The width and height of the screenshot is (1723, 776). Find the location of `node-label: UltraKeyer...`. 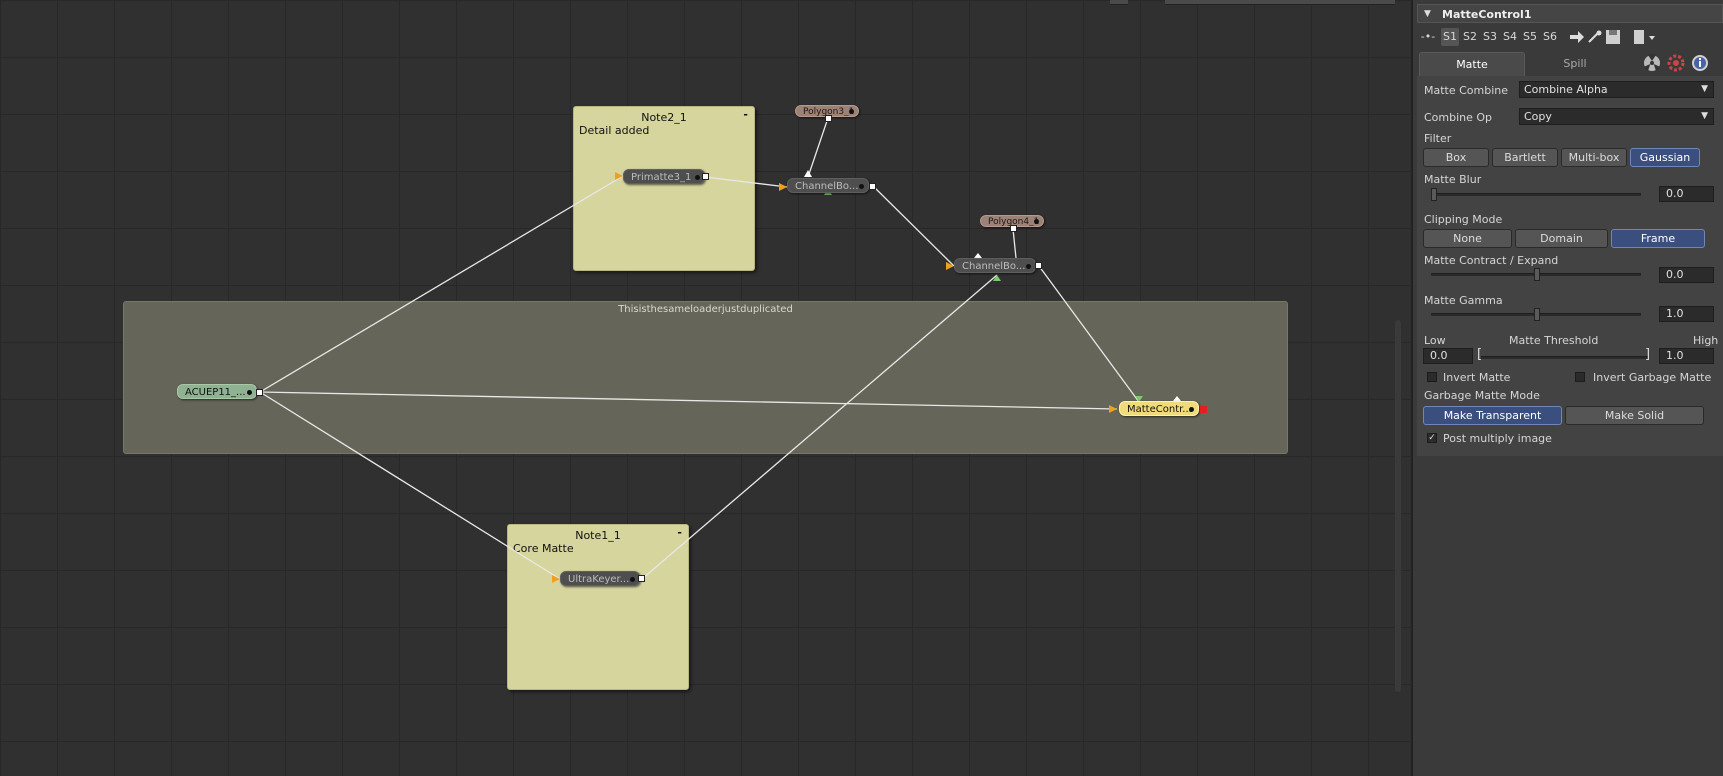

node-label: UltraKeyer... is located at coordinates (599, 579).